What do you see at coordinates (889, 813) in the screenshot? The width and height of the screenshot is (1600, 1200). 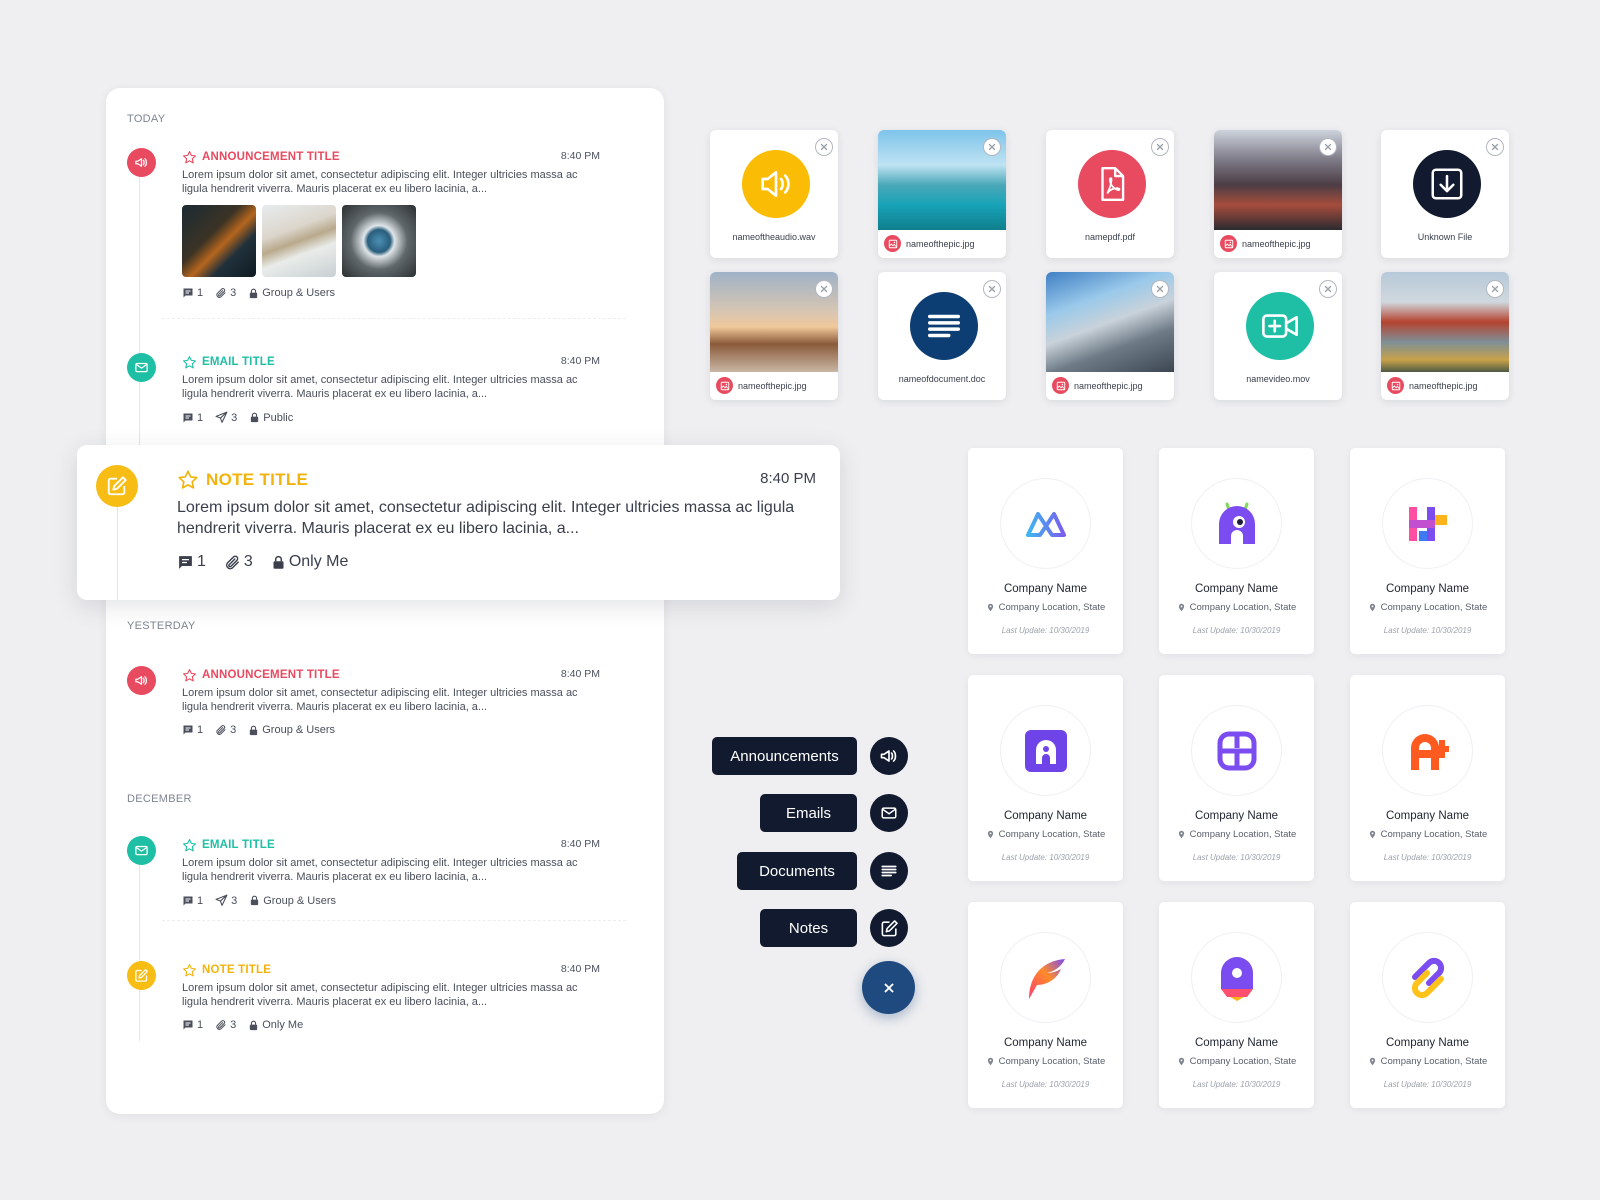 I see `fab-emails-icon-button` at bounding box center [889, 813].